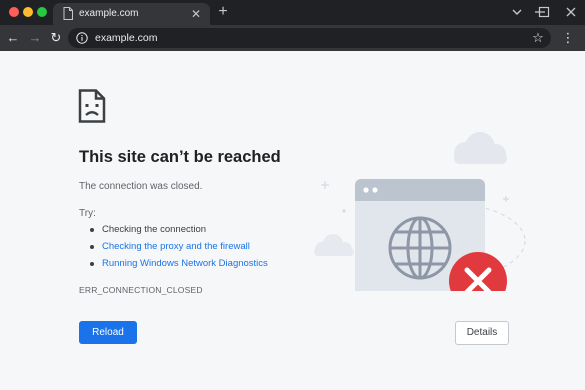  Describe the element at coordinates (544, 12) in the screenshot. I see `maximize-icon` at that location.